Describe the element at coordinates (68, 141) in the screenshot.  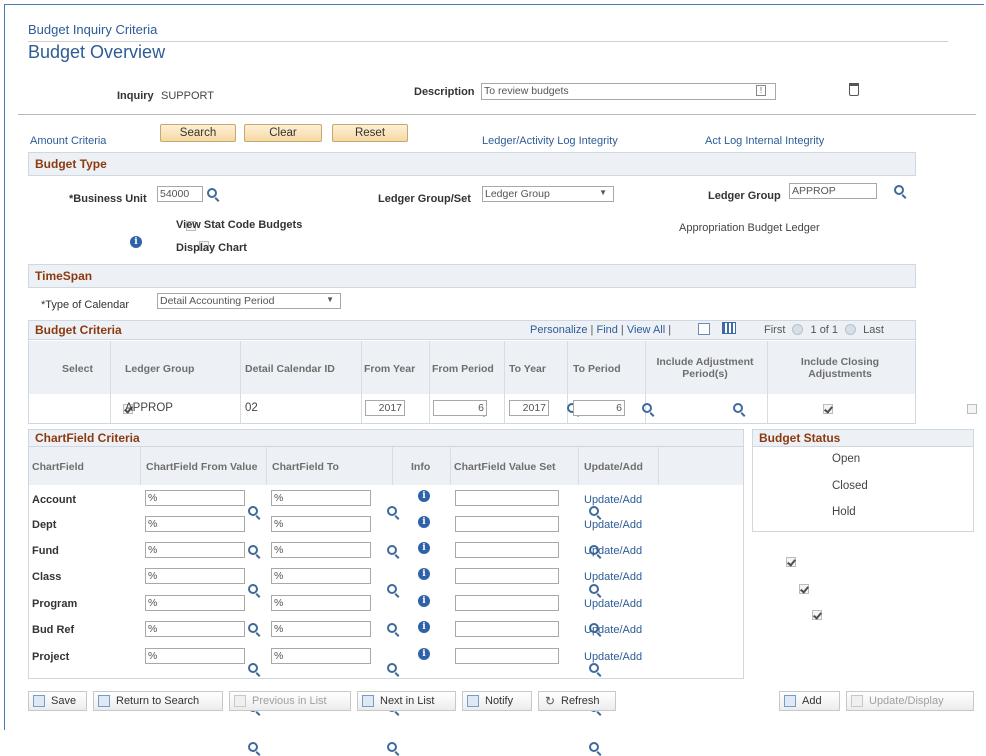
I see `amount-criteria-link: Amount Criteria` at that location.